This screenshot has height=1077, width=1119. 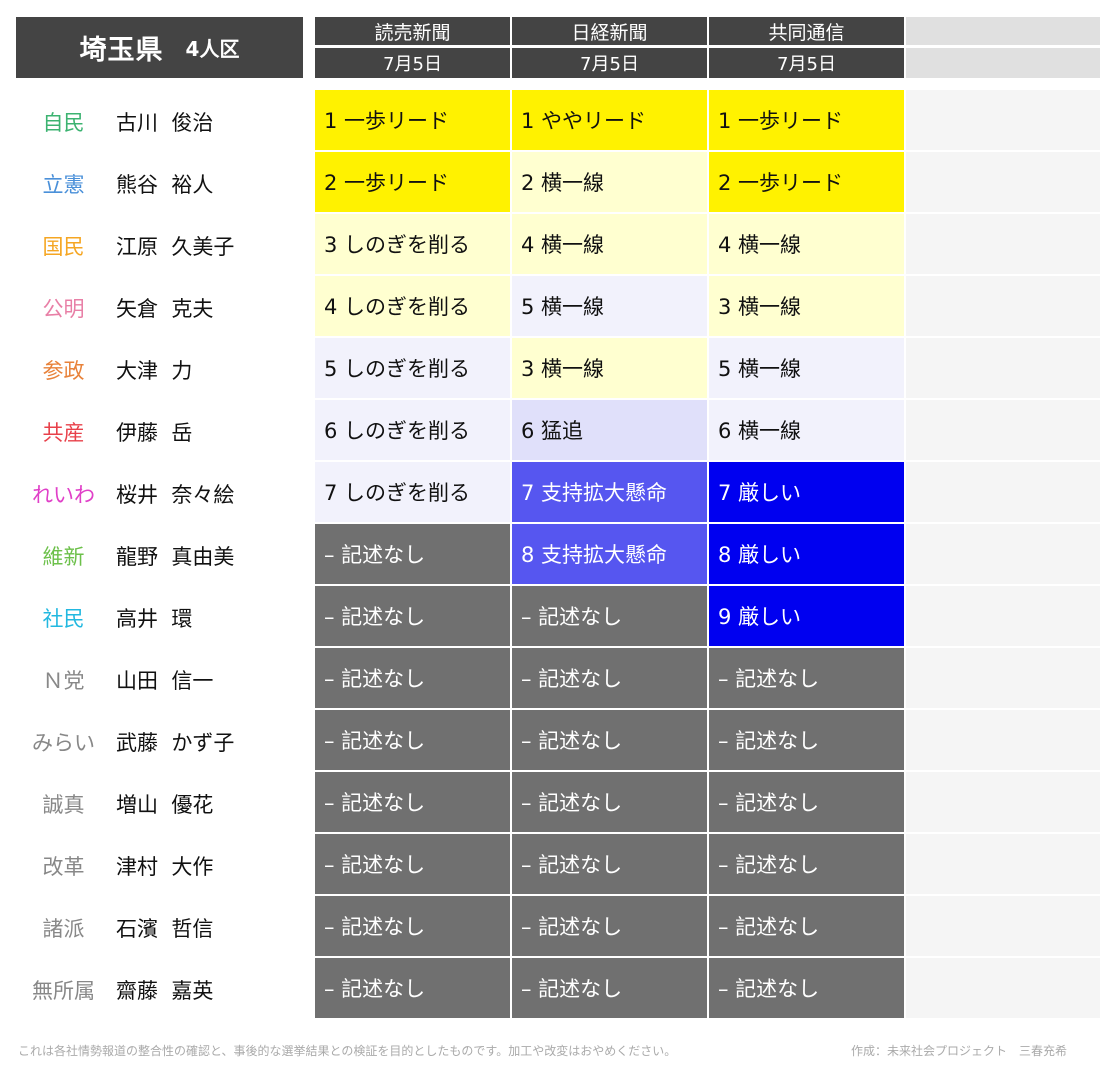 What do you see at coordinates (412, 368) in the screenshot?
I see `assessment-cell: 5 しのぎを削る` at bounding box center [412, 368].